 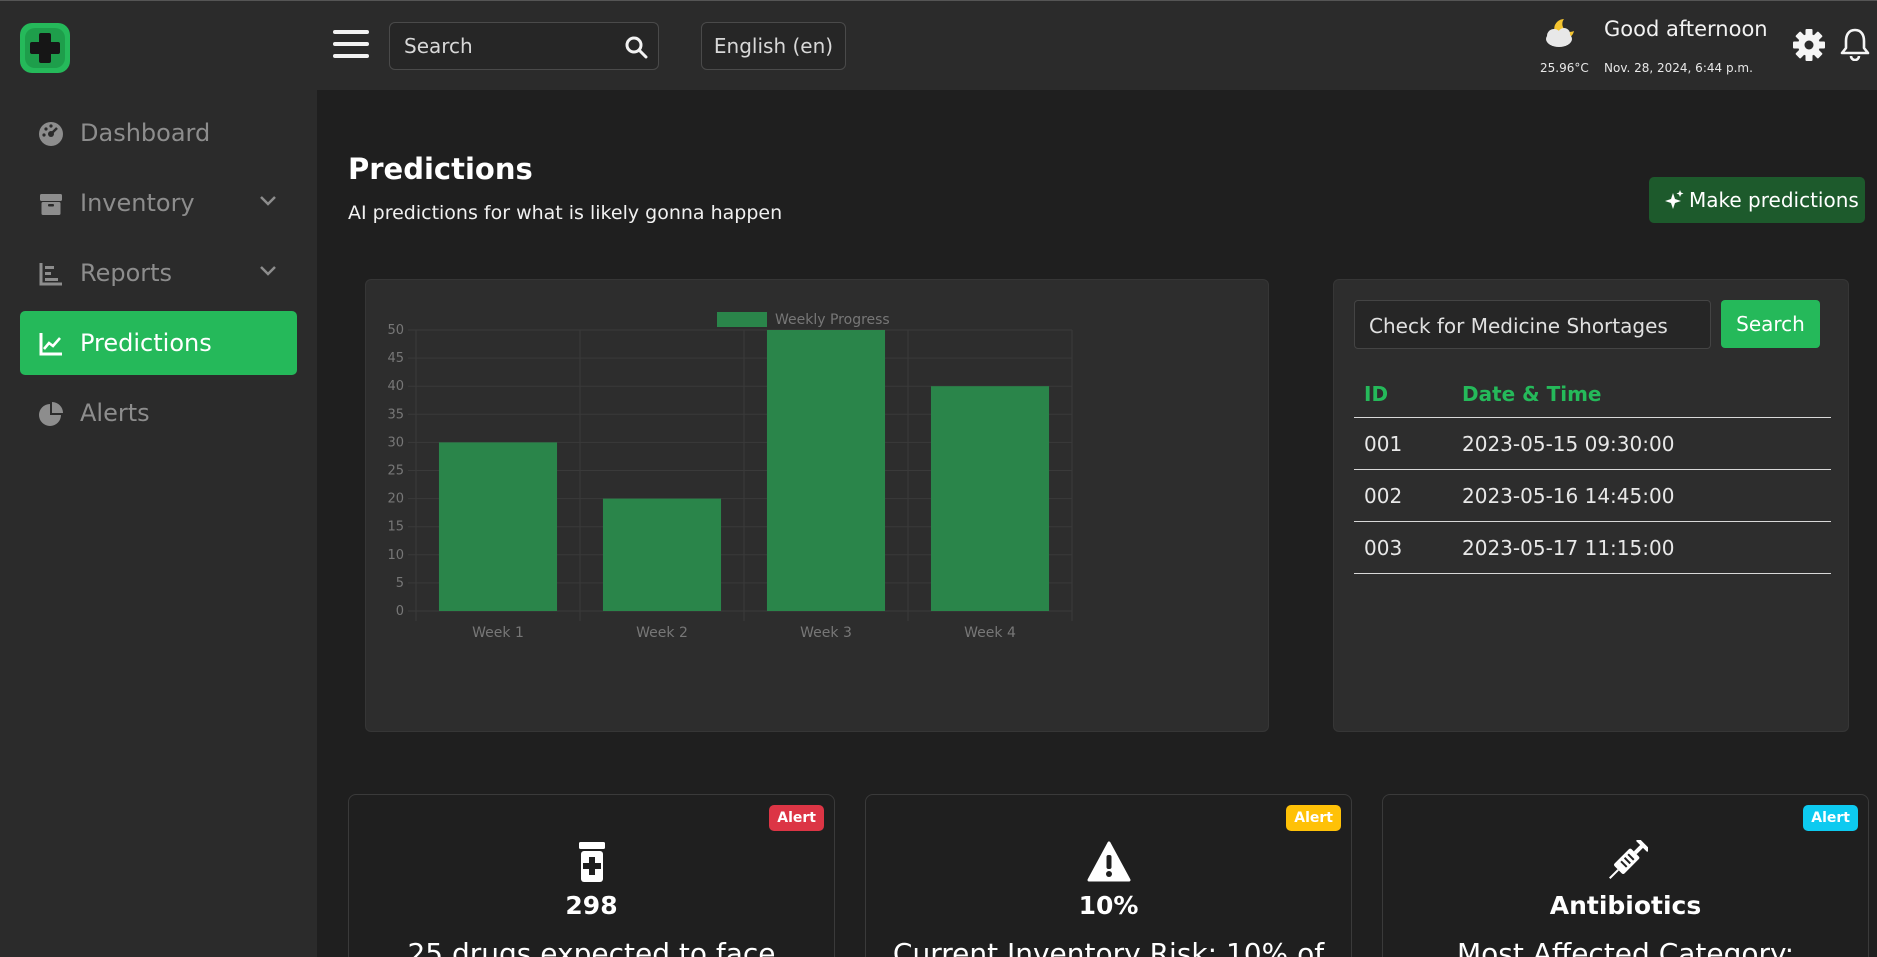 I want to click on sidebar-item-reports: Reports, so click(x=158, y=273).